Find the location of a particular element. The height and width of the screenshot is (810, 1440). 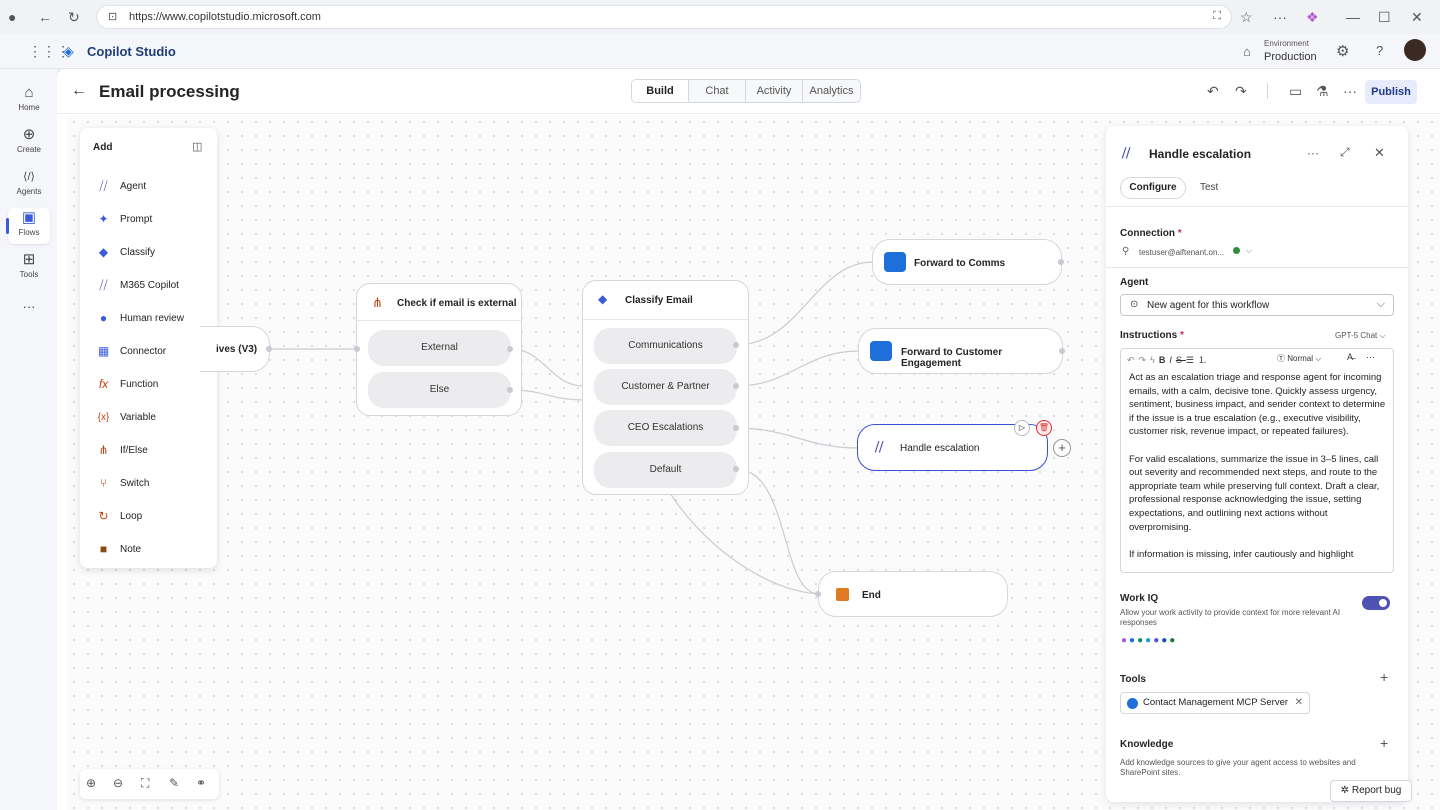

branch-else: Else is located at coordinates (439, 390).